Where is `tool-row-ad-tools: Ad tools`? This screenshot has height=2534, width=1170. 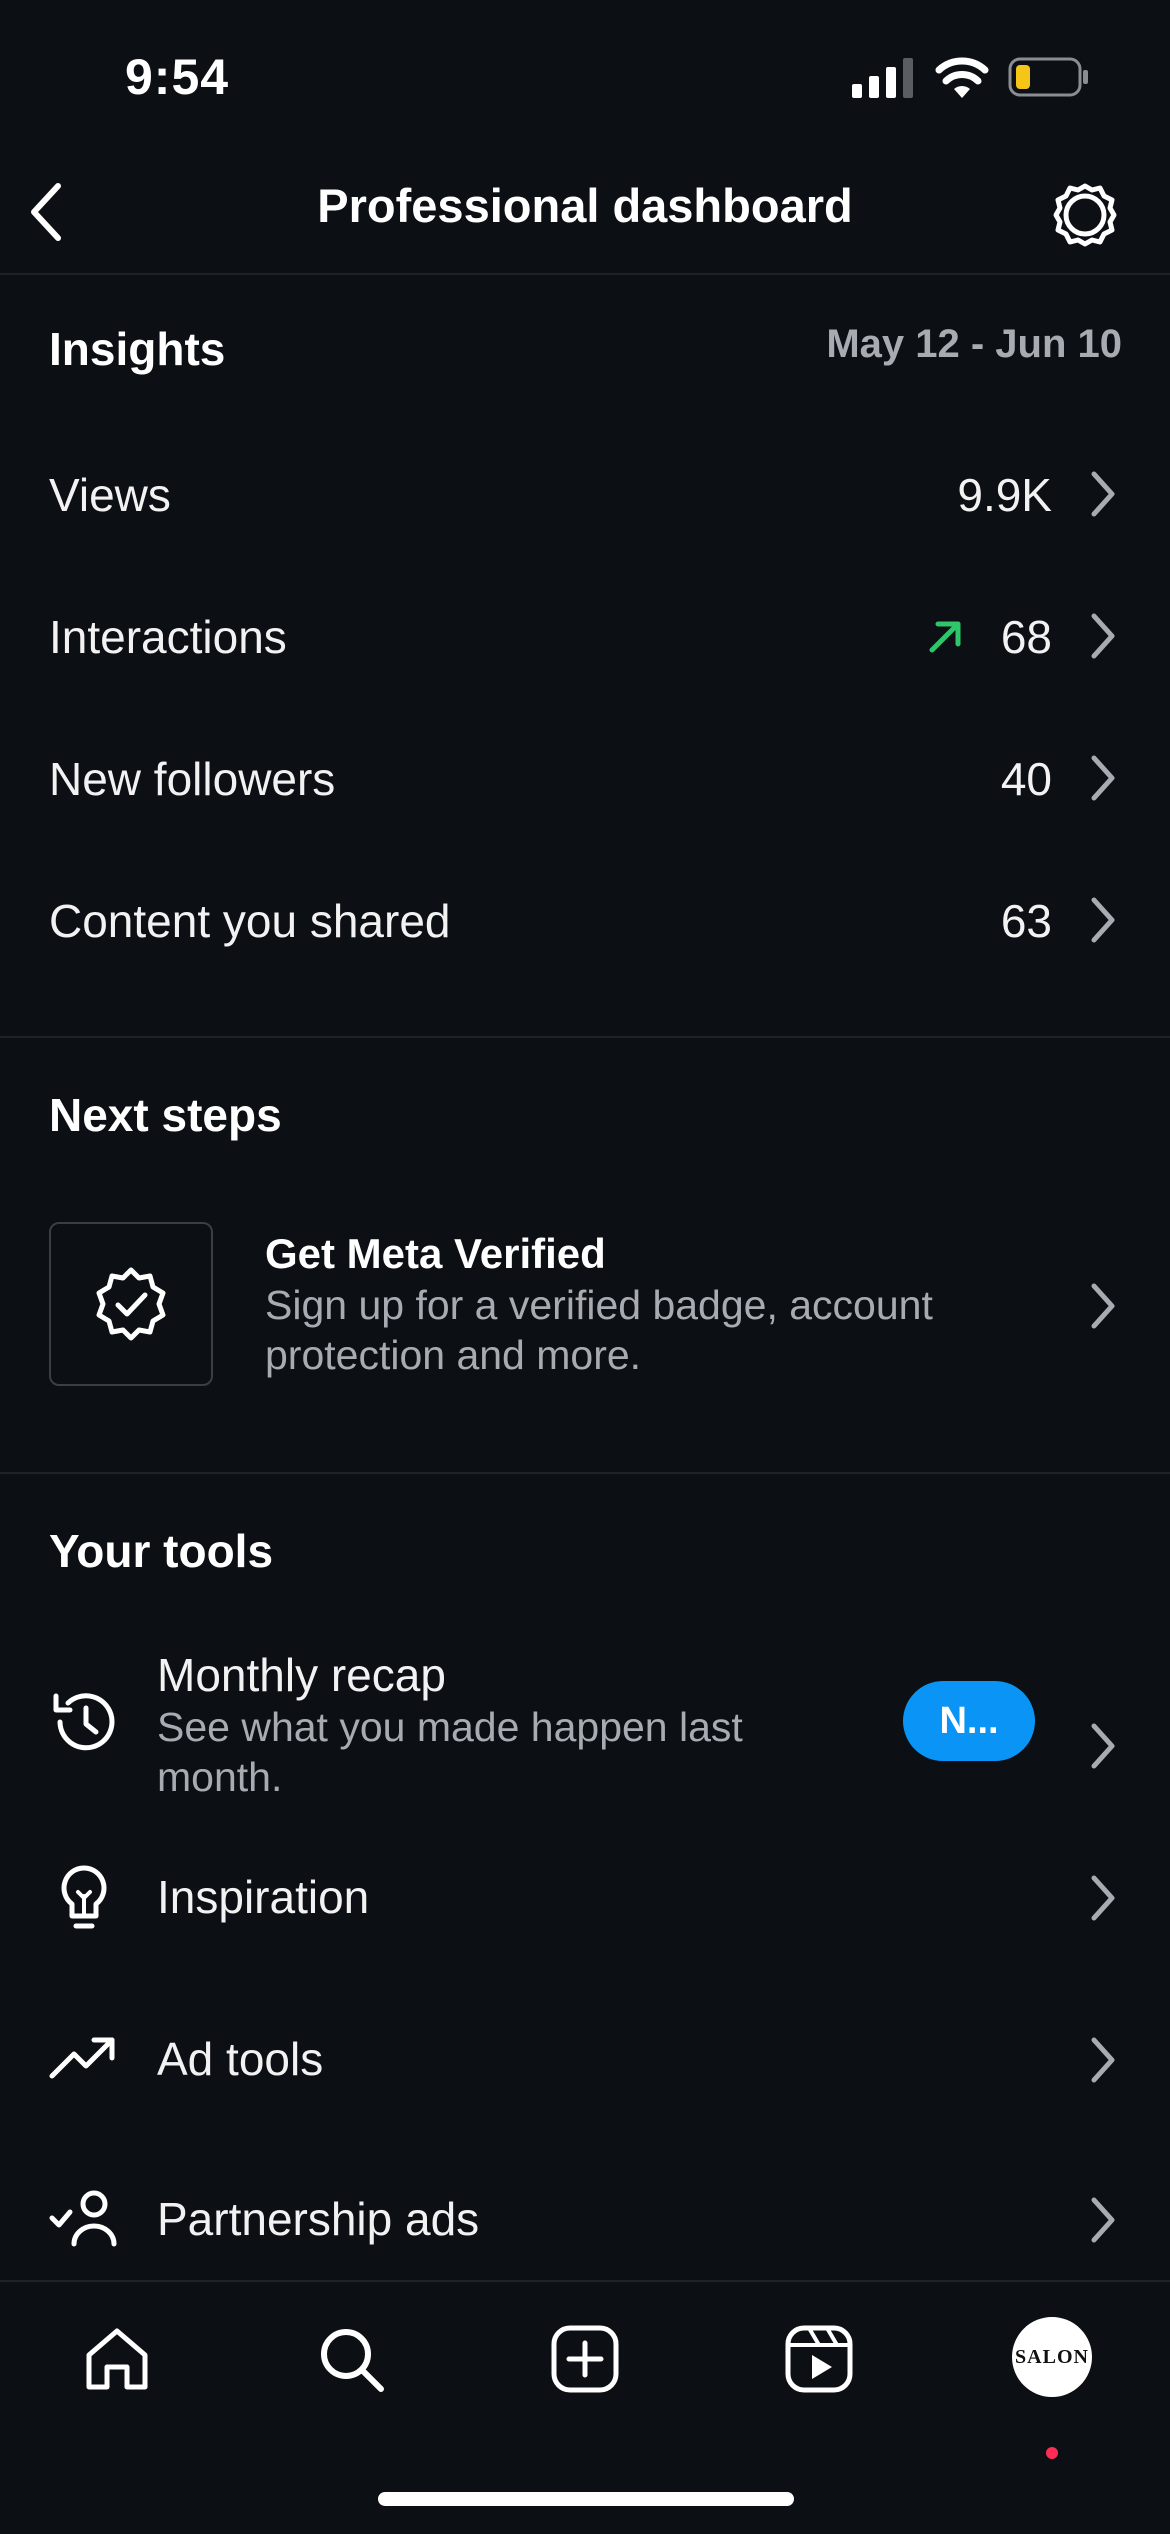 tool-row-ad-tools: Ad tools is located at coordinates (585, 2077).